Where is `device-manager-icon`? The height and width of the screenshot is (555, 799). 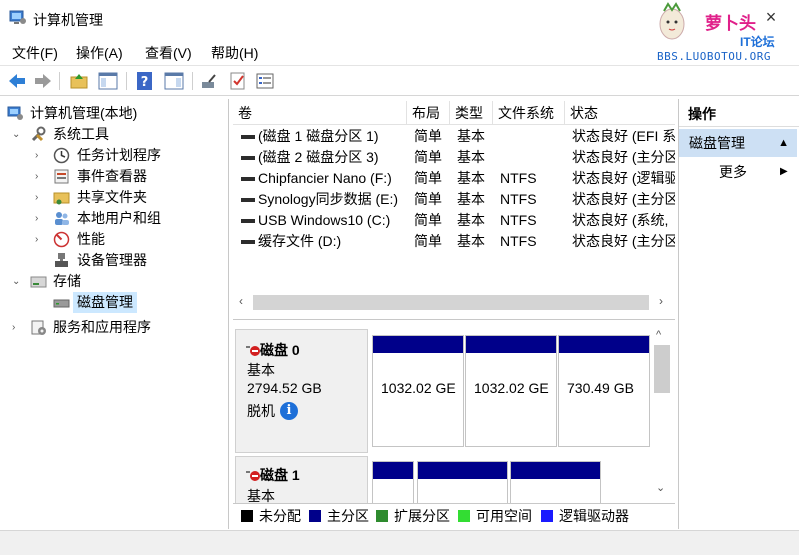
device-manager-icon is located at coordinates (61, 260).